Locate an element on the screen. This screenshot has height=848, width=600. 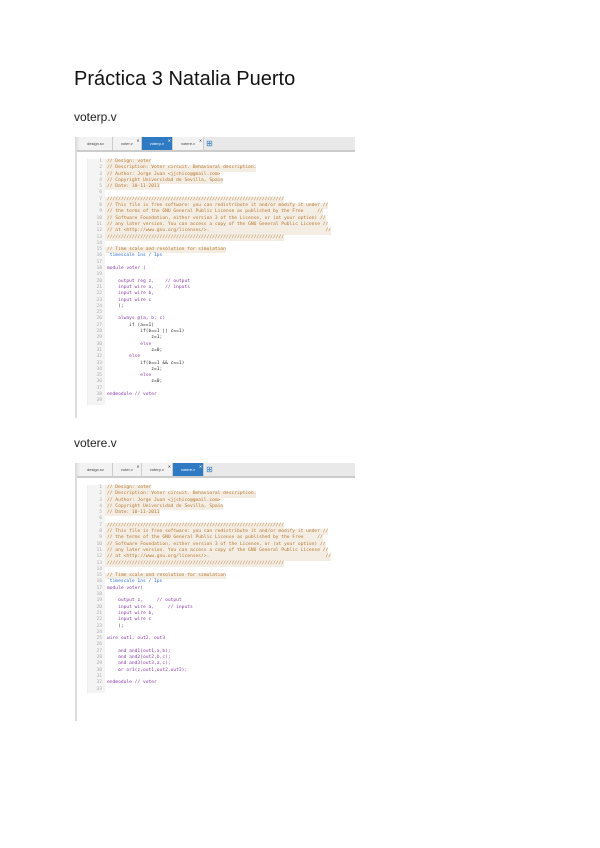
code-text: module voter ( is located at coordinates (126, 269).